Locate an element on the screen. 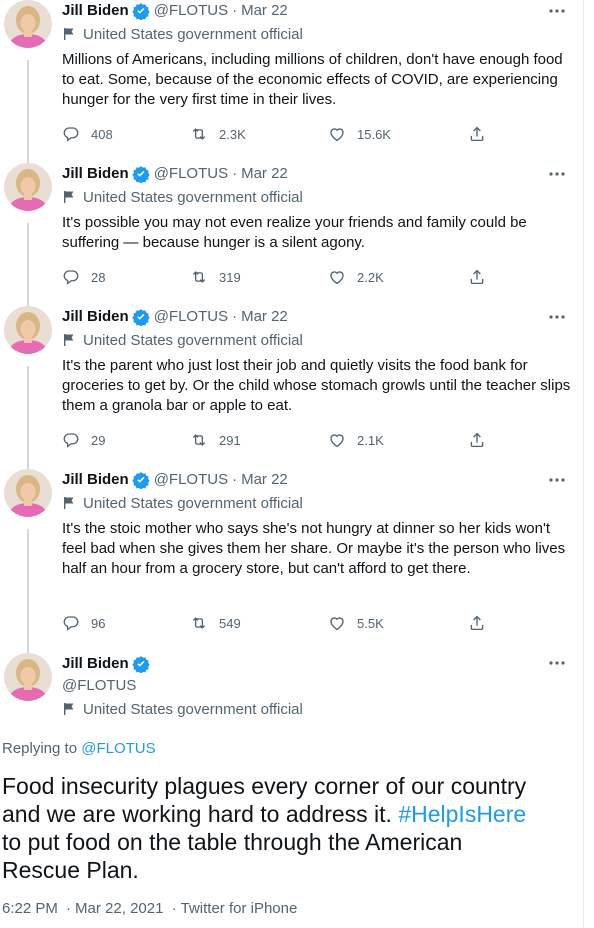  retweet-count: 291 is located at coordinates (230, 440).